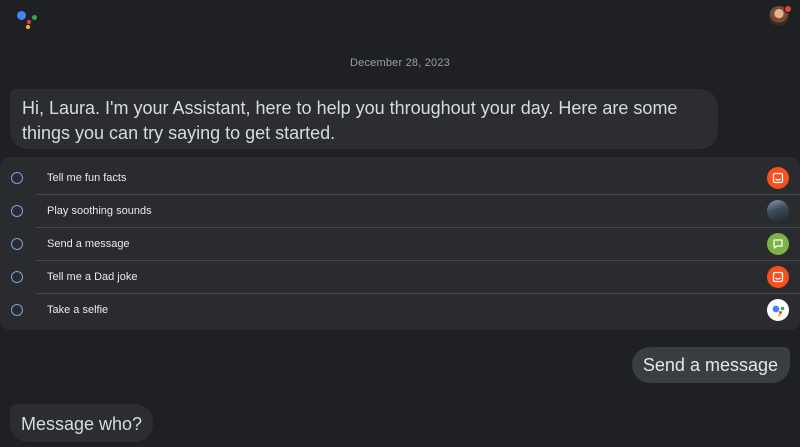 The width and height of the screenshot is (800, 447). Describe the element at coordinates (788, 9) in the screenshot. I see `notification-dot-icon` at that location.